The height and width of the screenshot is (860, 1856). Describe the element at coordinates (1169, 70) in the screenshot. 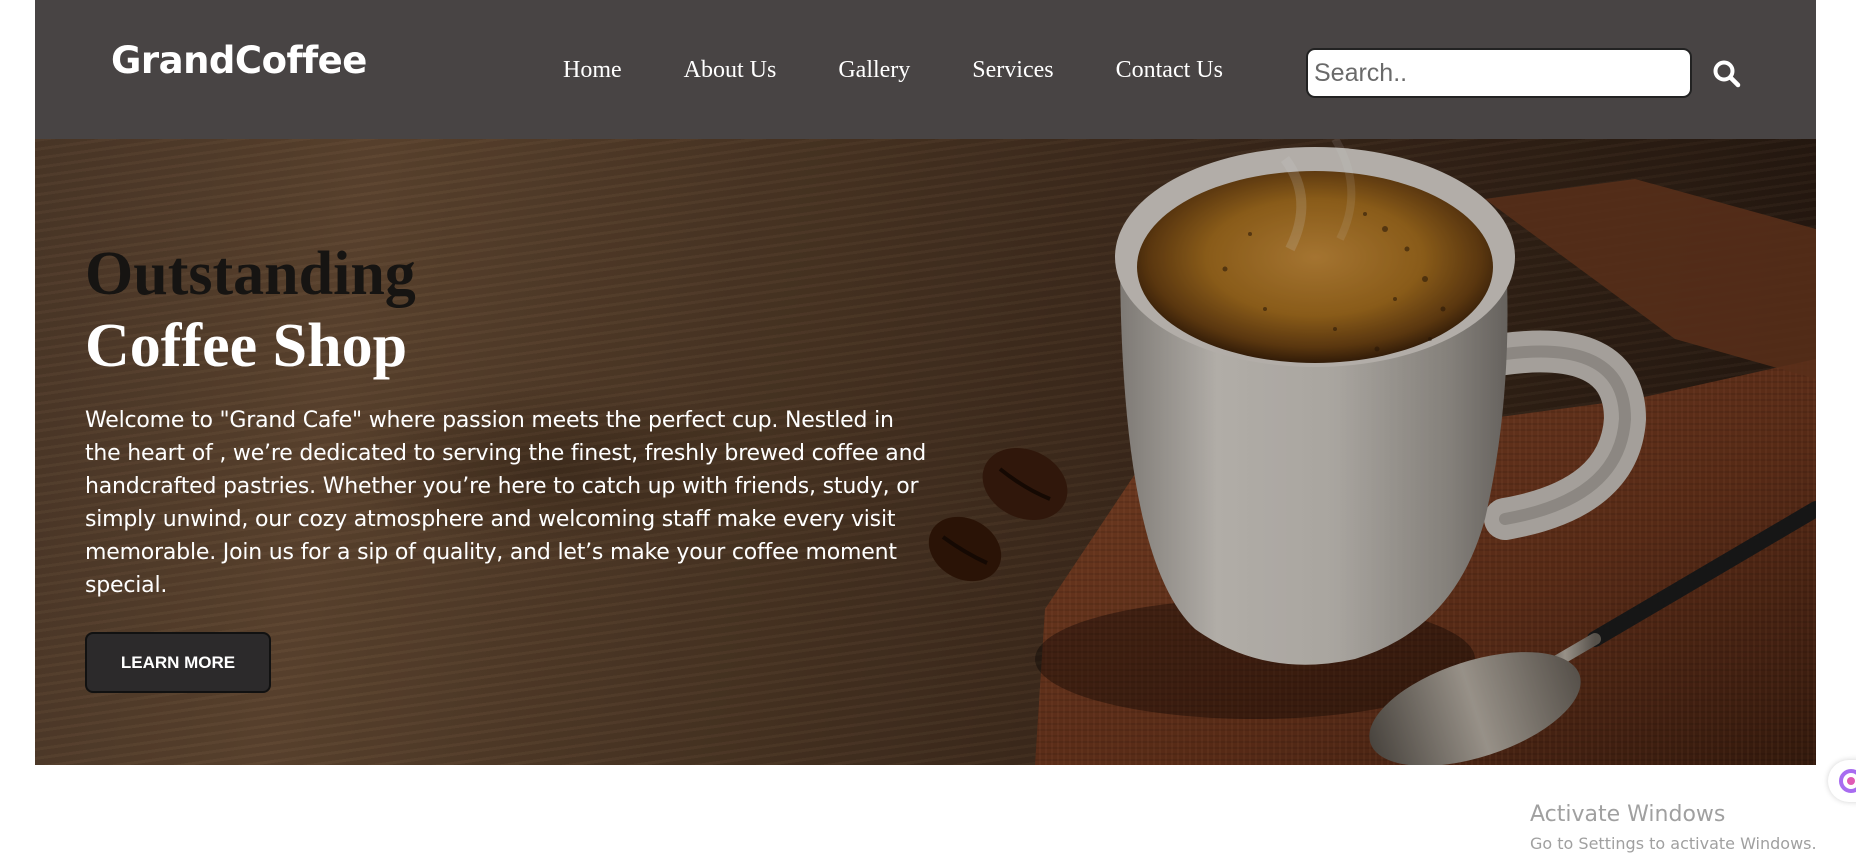

I see `nav-contact-link: Contact Us` at that location.